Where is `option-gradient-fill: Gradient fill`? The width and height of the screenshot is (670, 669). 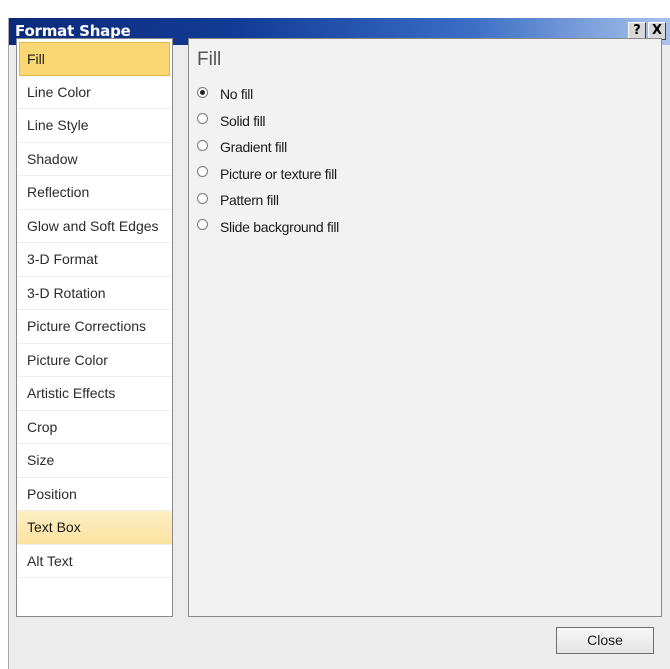
option-gradient-fill: Gradient fill is located at coordinates (268, 147).